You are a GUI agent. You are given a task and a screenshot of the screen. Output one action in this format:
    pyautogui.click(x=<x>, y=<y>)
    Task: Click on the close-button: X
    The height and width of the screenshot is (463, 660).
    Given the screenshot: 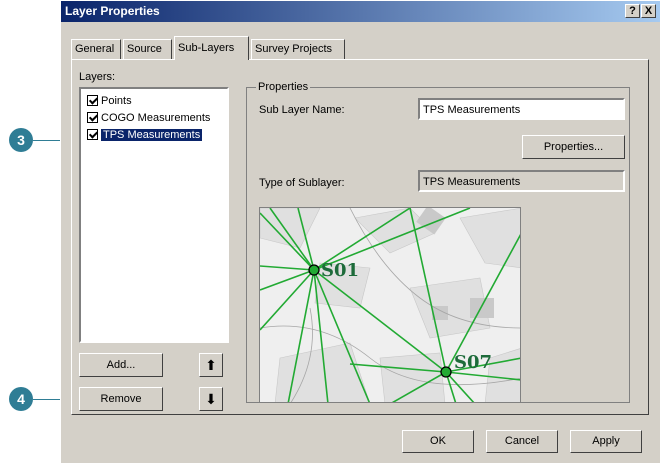 What is the action you would take?
    pyautogui.click(x=648, y=11)
    